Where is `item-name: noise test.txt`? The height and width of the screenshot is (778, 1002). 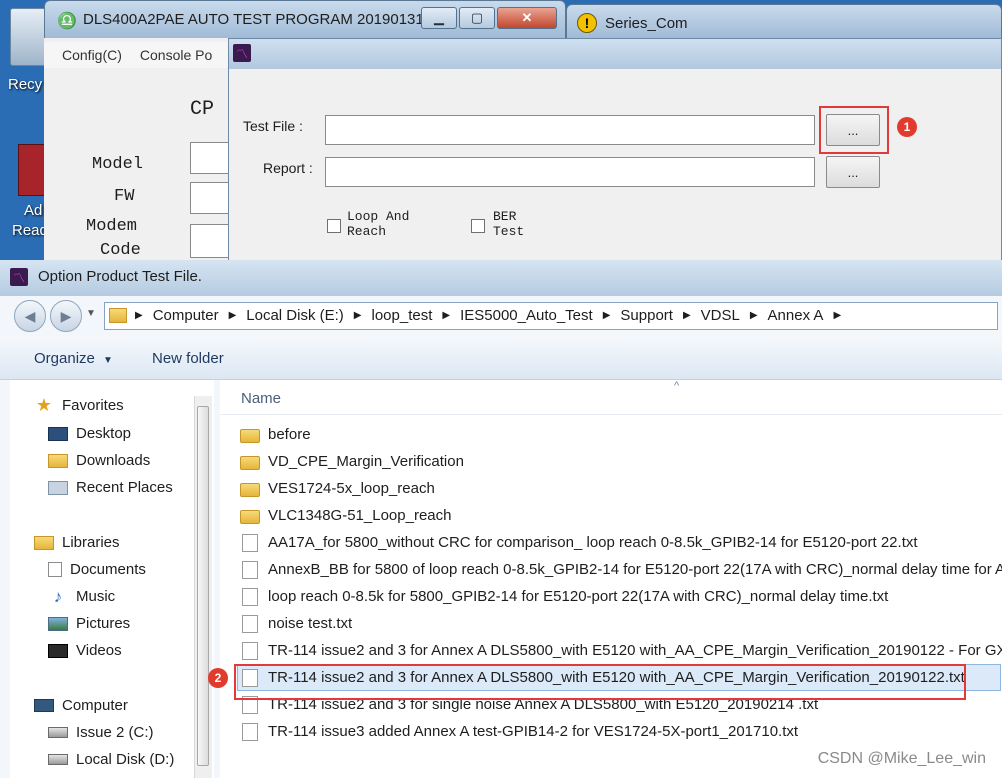
item-name: noise test.txt is located at coordinates (310, 623).